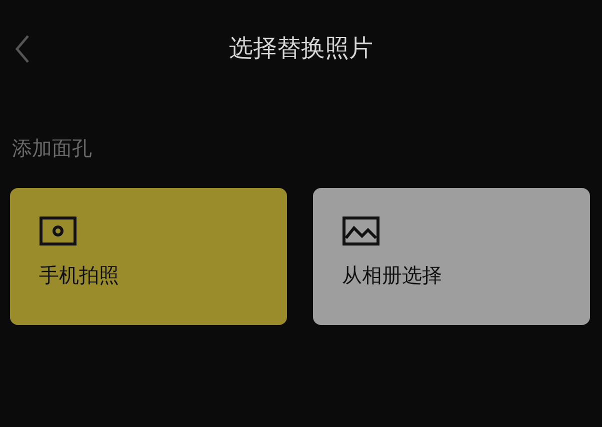  Describe the element at coordinates (52, 148) in the screenshot. I see `section-label: 添加面孔` at that location.